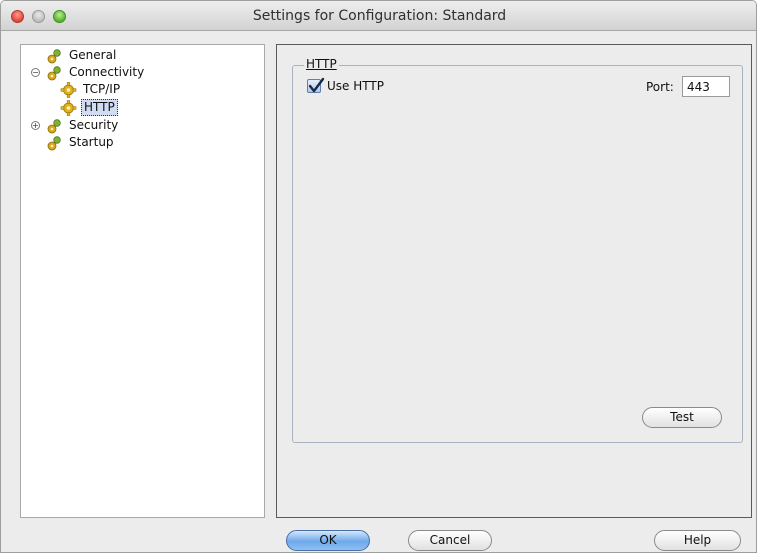 The height and width of the screenshot is (553, 757). I want to click on help-button: Help, so click(697, 540).